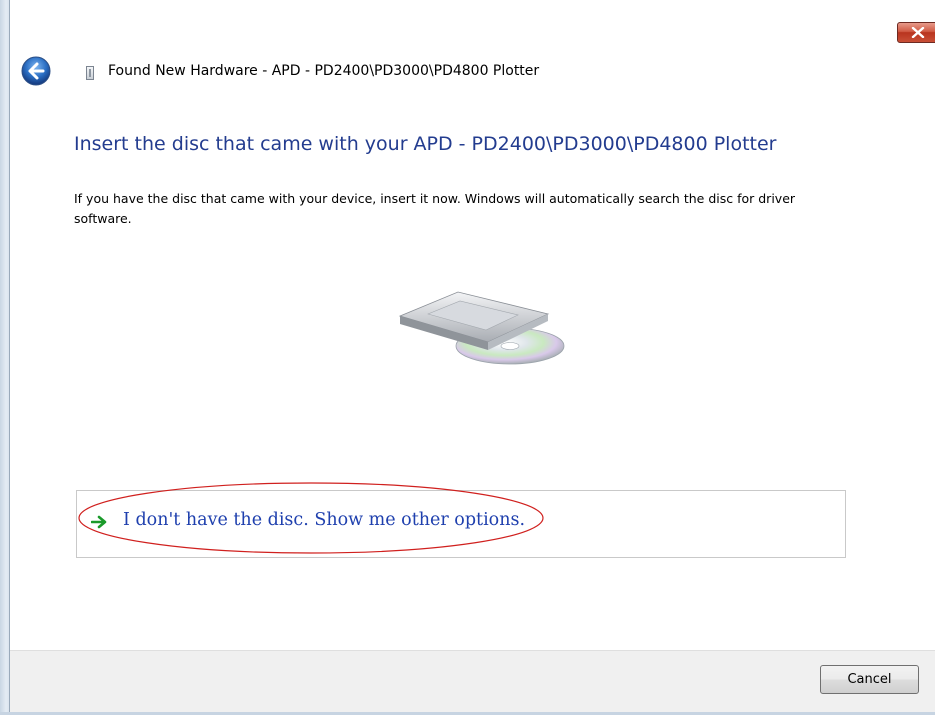  What do you see at coordinates (478, 328) in the screenshot?
I see `disc-drive-illustration` at bounding box center [478, 328].